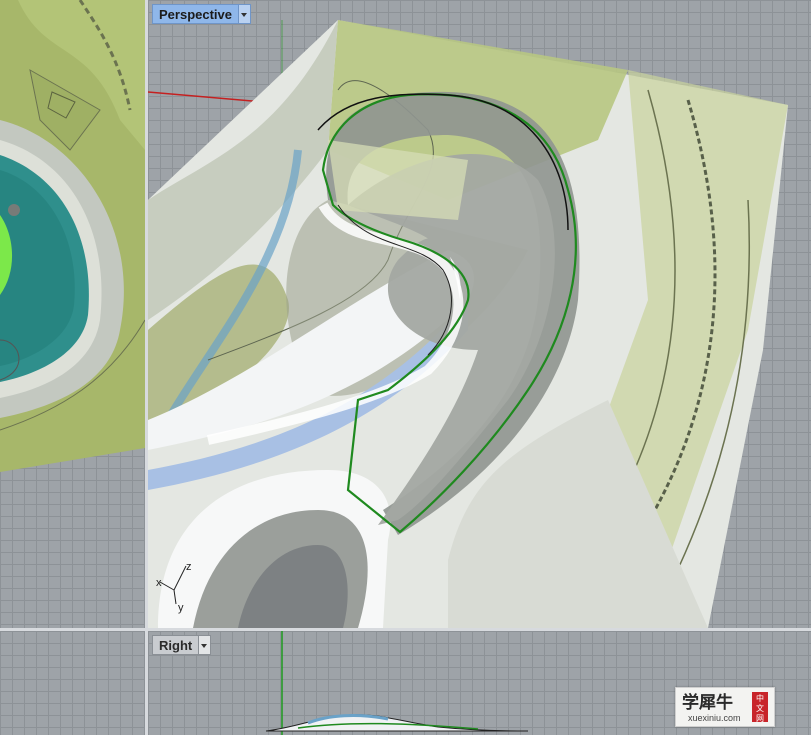 The height and width of the screenshot is (735, 811). Describe the element at coordinates (405, 629) in the screenshot. I see `viewport-splitter-horizontal` at that location.